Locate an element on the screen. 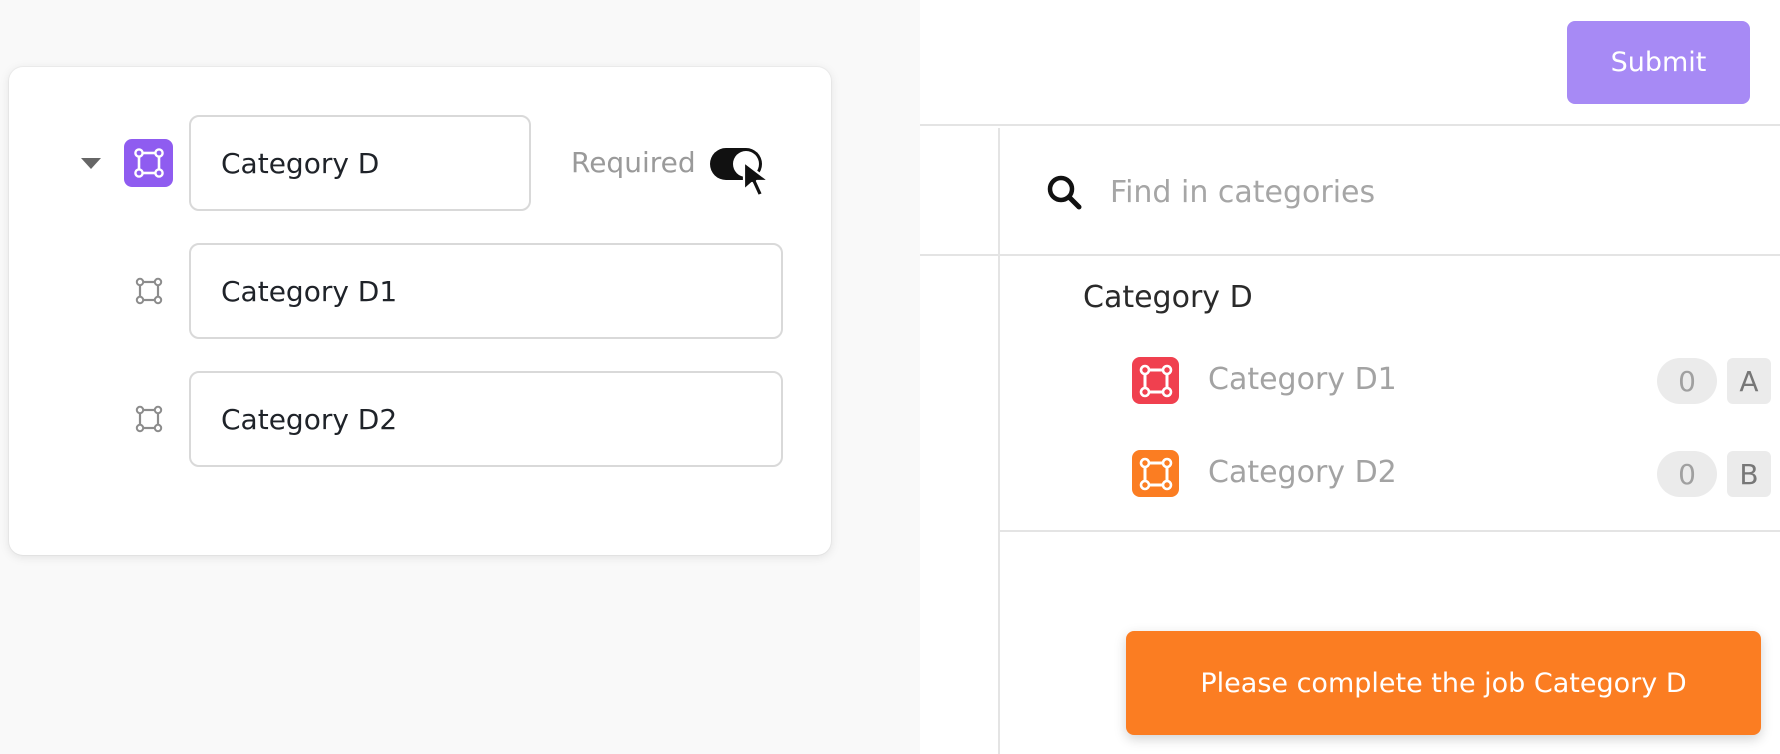 The image size is (1780, 754). search-icon is located at coordinates (1064, 192).